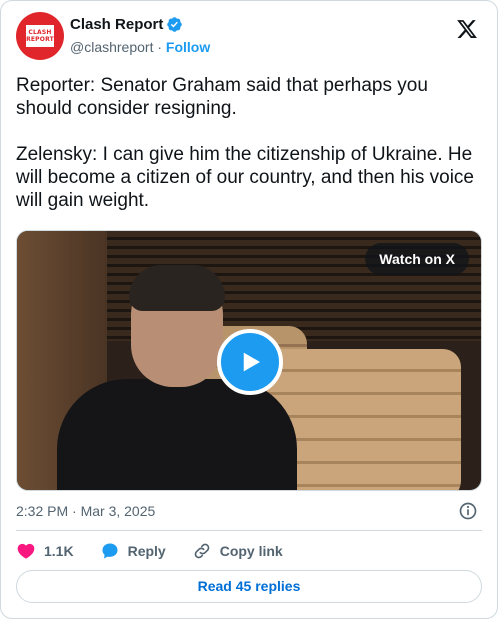 Image resolution: width=498 pixels, height=619 pixels. Describe the element at coordinates (251, 551) in the screenshot. I see `copy-link-label: Copy link` at that location.